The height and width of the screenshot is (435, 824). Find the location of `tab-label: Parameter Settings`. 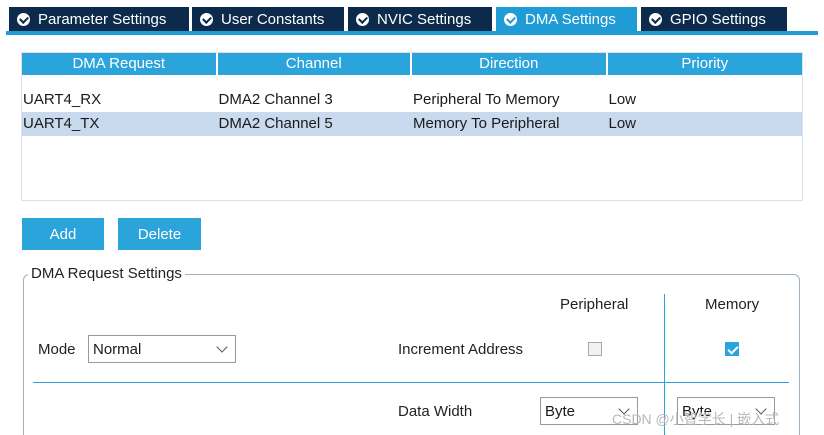

tab-label: Parameter Settings is located at coordinates (102, 19).